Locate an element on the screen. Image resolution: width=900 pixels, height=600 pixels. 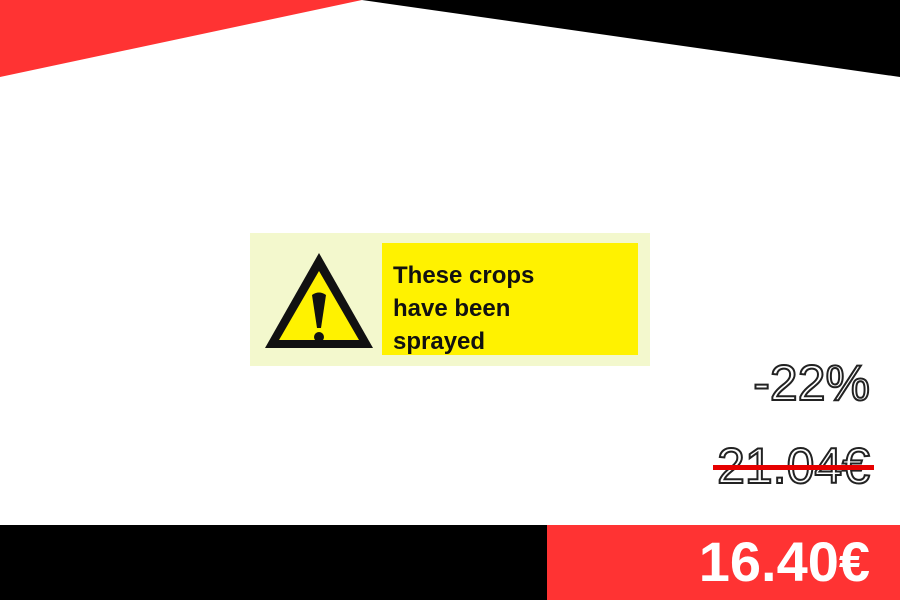
red-corner-shape is located at coordinates (181, 38).